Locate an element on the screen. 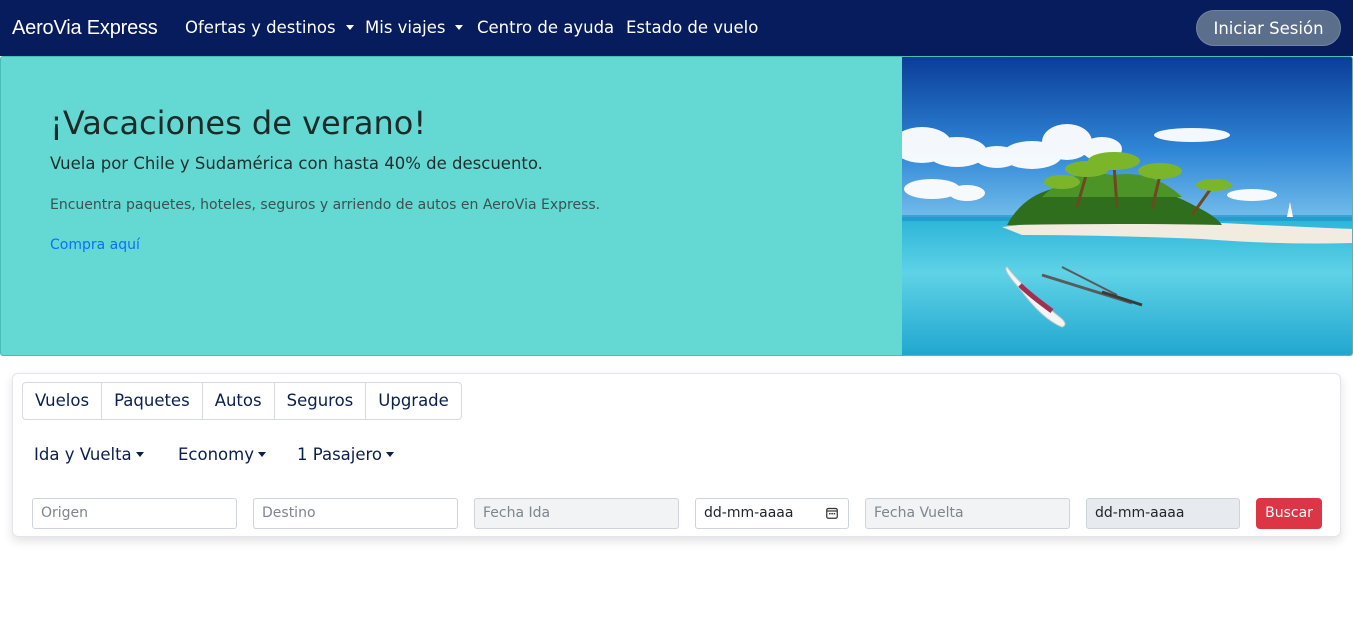  tab-vuelos: Vuelos is located at coordinates (63, 401).